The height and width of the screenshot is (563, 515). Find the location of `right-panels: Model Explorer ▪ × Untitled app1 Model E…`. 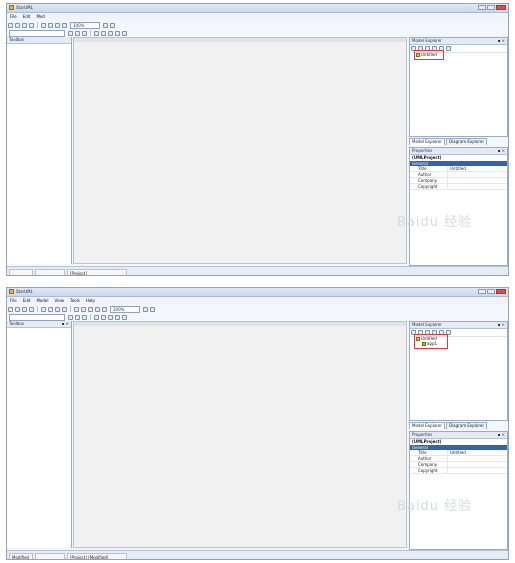

right-panels: Model Explorer ▪ × Untitled app1 Model E… is located at coordinates (452, 439).